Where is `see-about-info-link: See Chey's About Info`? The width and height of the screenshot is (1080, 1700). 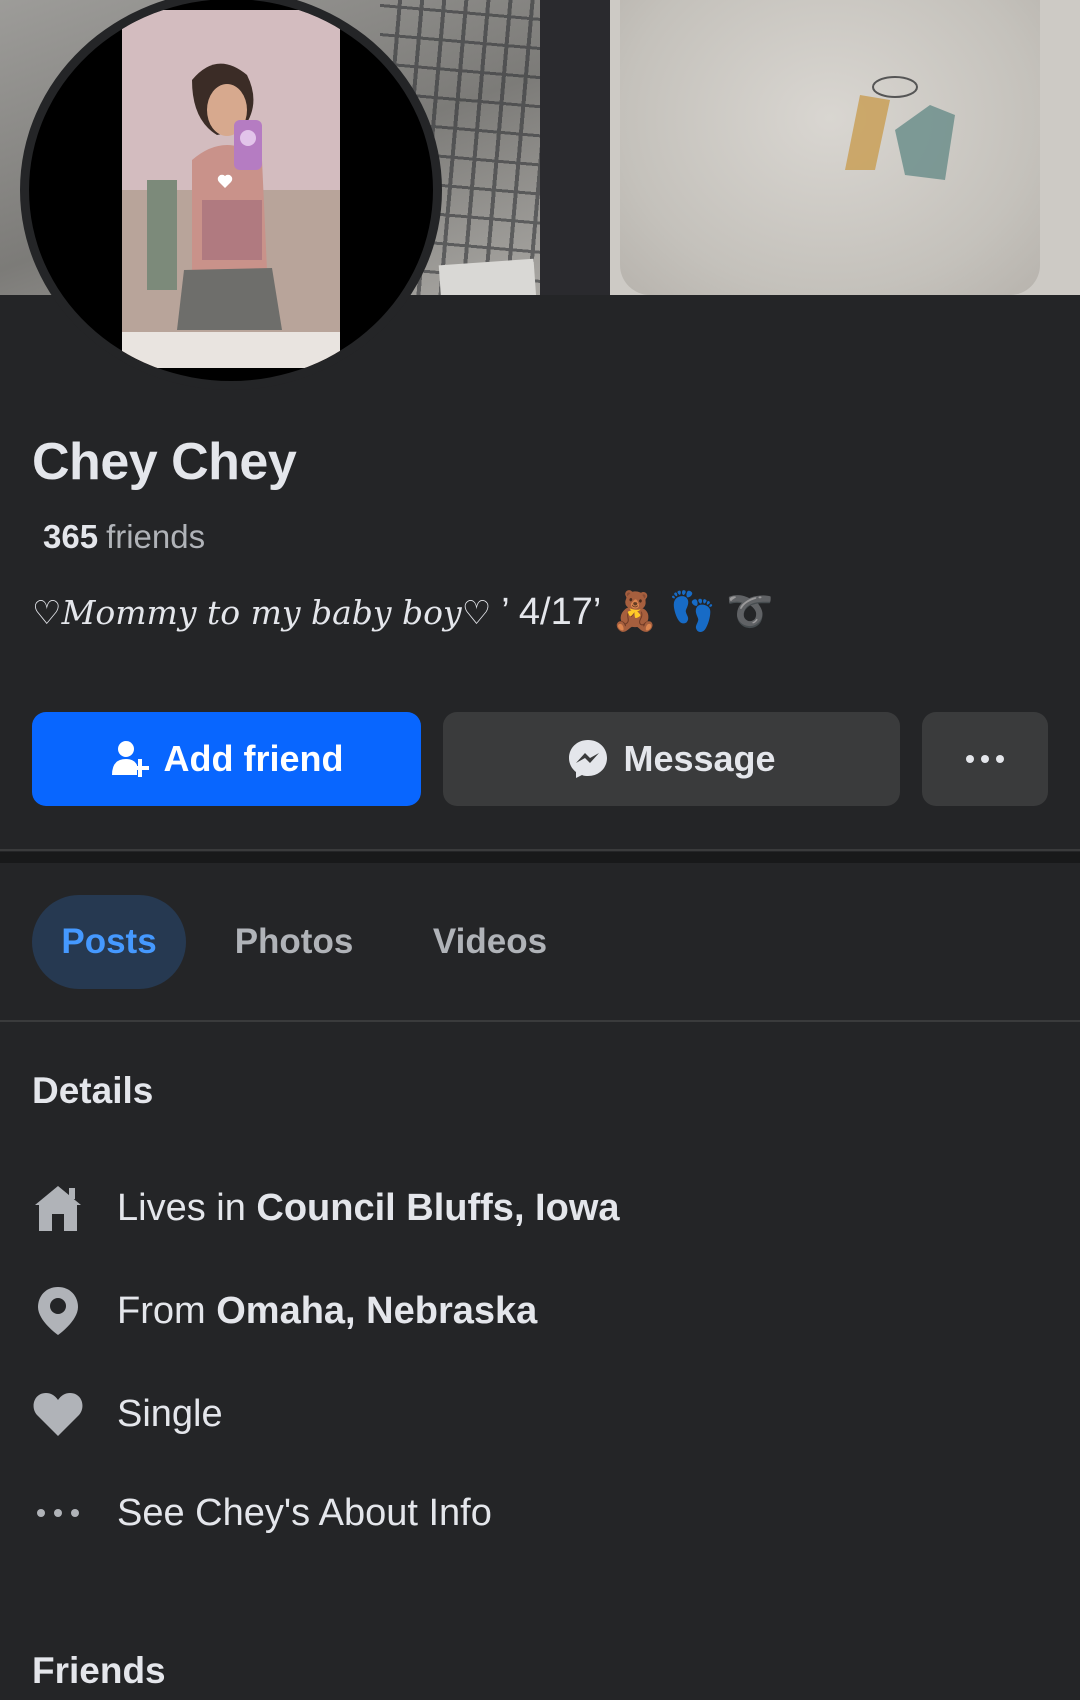 see-about-info-link: See Chey's About Info is located at coordinates (304, 1512).